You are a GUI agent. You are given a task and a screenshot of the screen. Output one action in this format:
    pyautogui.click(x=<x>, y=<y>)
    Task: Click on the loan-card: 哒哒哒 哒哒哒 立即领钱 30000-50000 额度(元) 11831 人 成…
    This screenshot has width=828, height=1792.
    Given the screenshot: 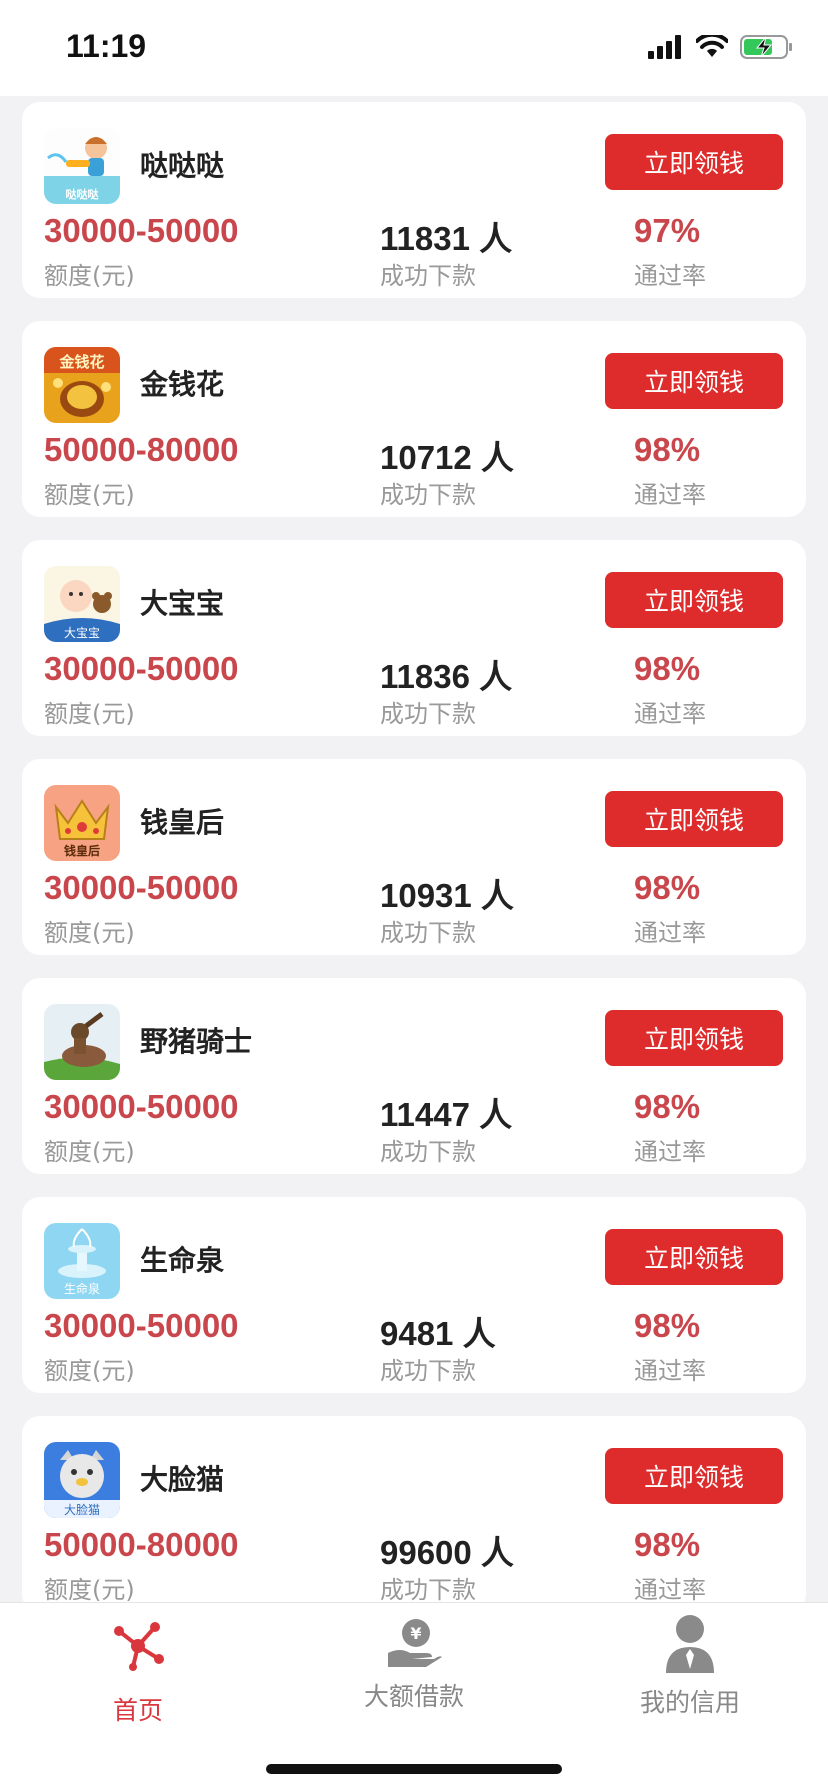 What is the action you would take?
    pyautogui.click(x=414, y=200)
    